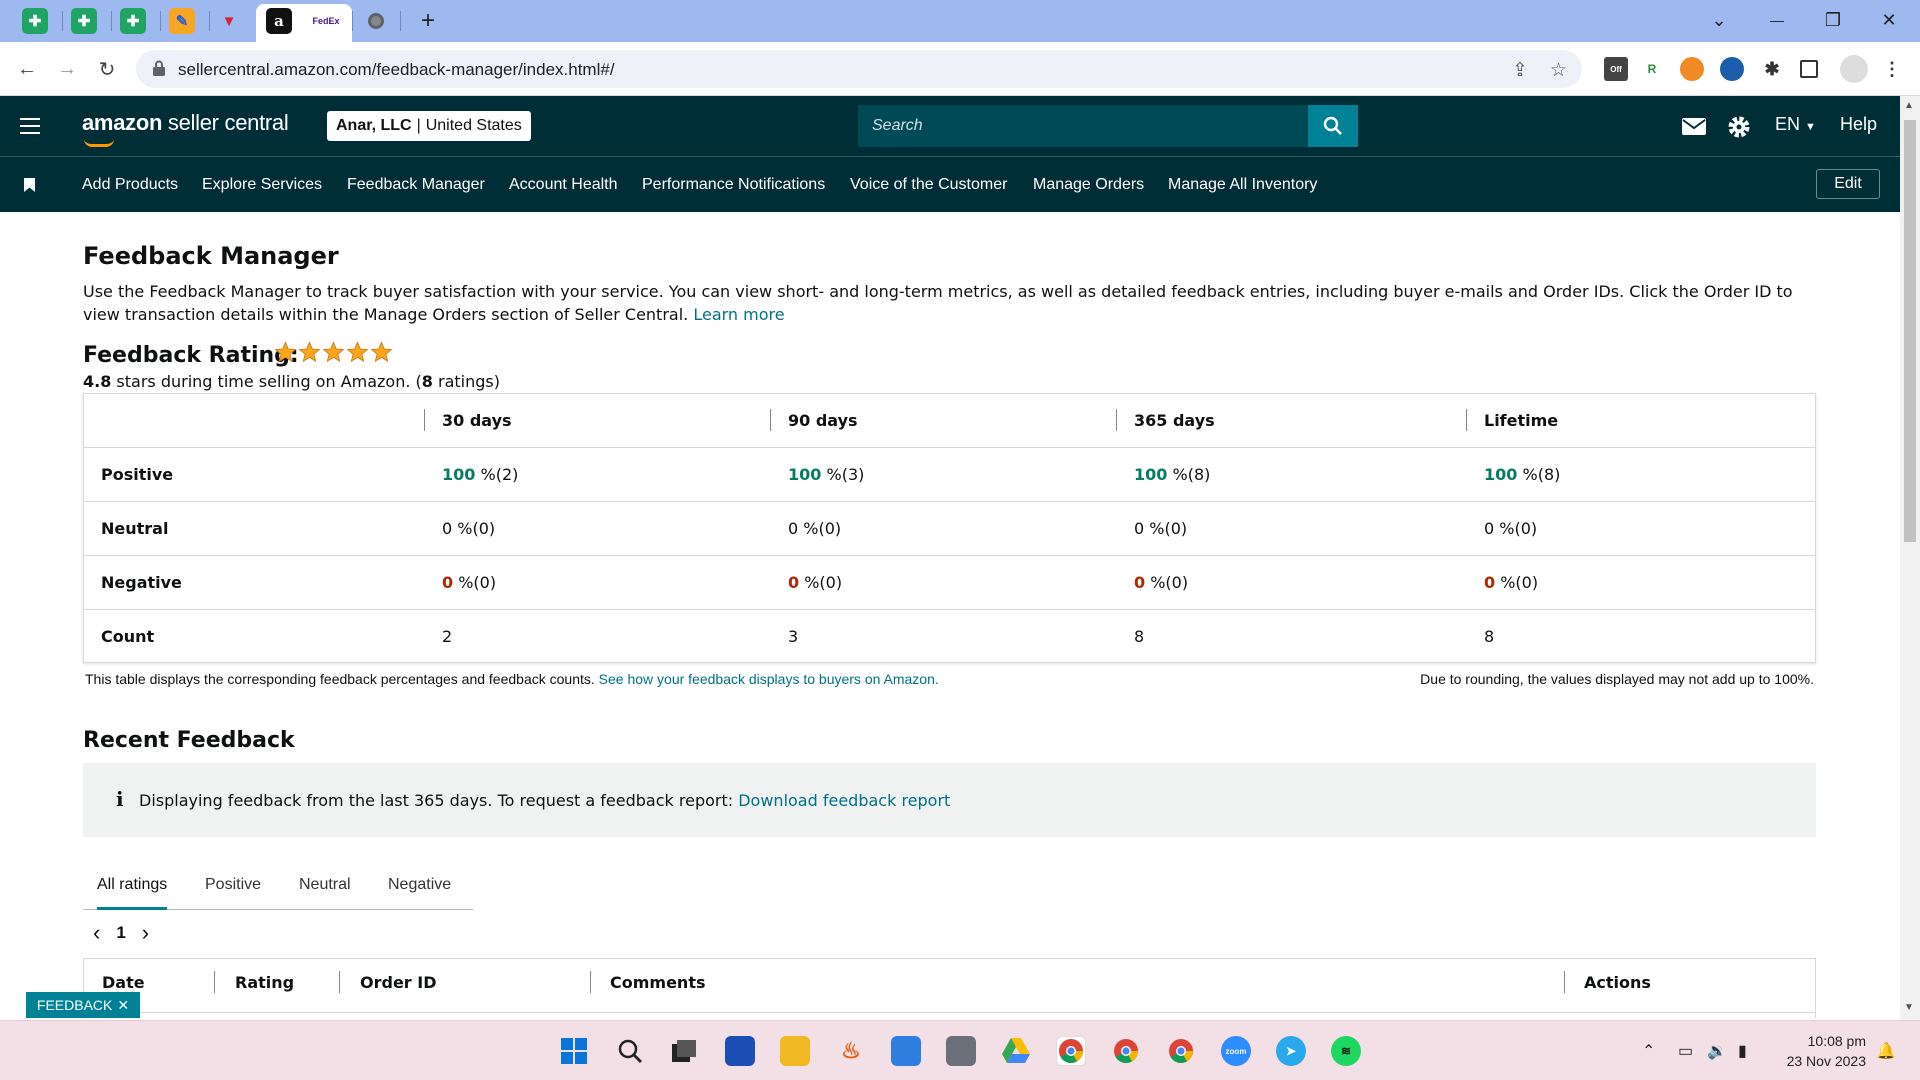  I want to click on amazon-tab-icon: a, so click(279, 21).